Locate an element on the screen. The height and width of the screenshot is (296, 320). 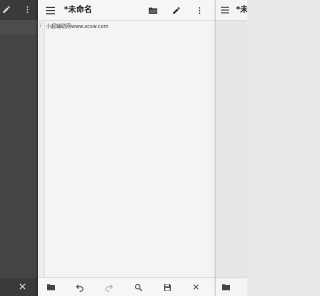
save-icon is located at coordinates (167, 287).